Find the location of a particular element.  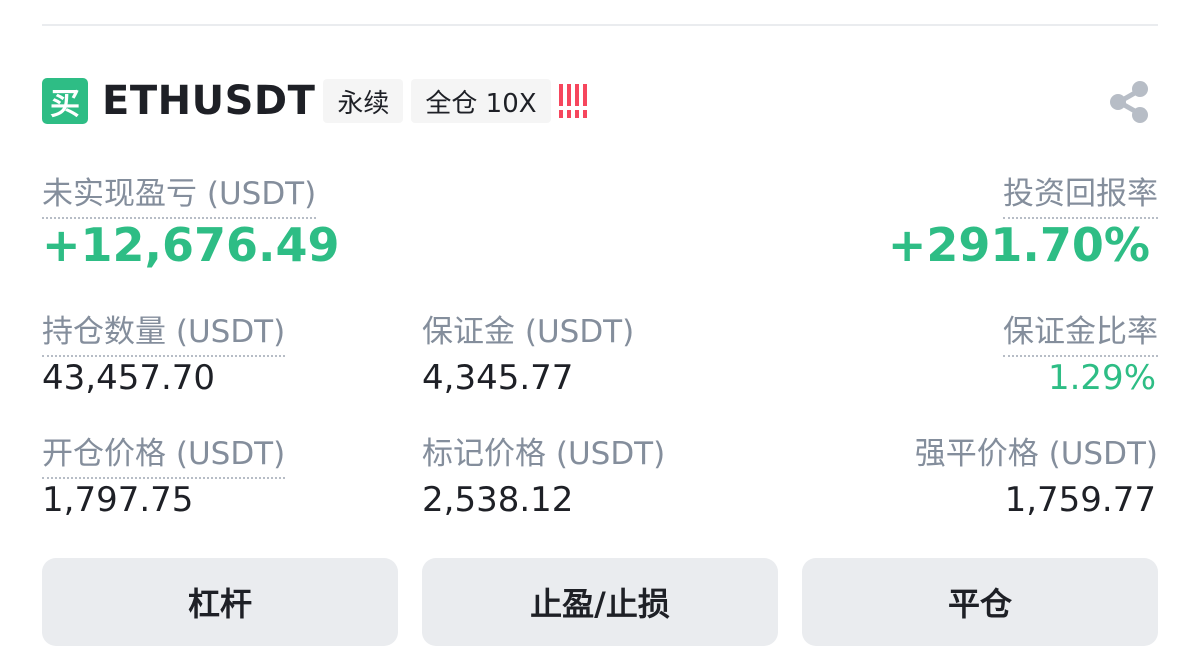

leverage-button: 杠杆 is located at coordinates (220, 602).